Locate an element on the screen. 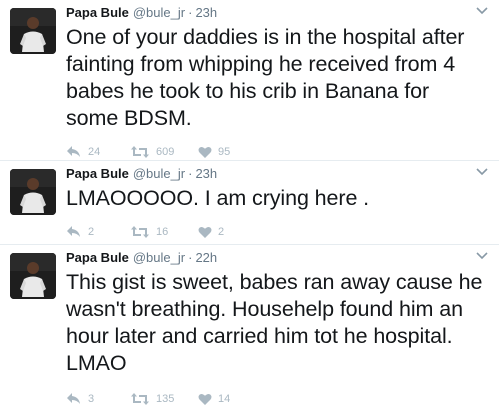 This screenshot has height=409, width=499. retweet-button: 135 is located at coordinates (164, 399).